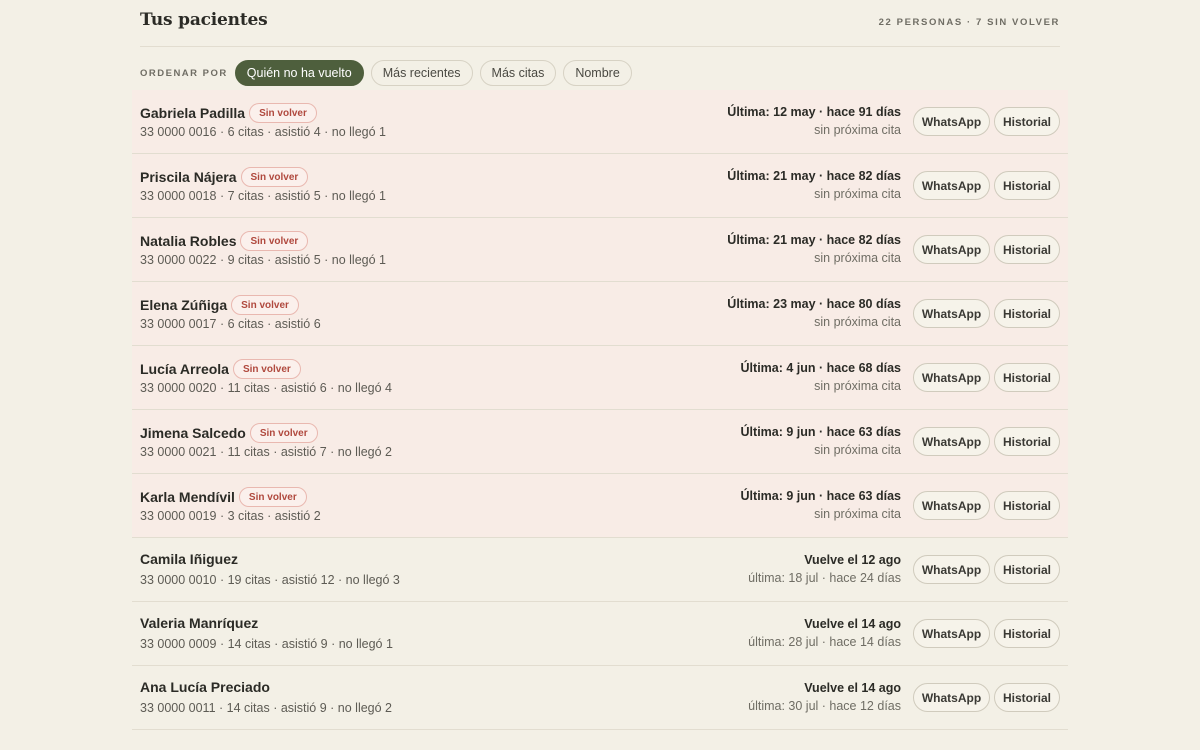 The image size is (1200, 750). What do you see at coordinates (188, 241) in the screenshot?
I see `patient-name: Natalia Robles` at bounding box center [188, 241].